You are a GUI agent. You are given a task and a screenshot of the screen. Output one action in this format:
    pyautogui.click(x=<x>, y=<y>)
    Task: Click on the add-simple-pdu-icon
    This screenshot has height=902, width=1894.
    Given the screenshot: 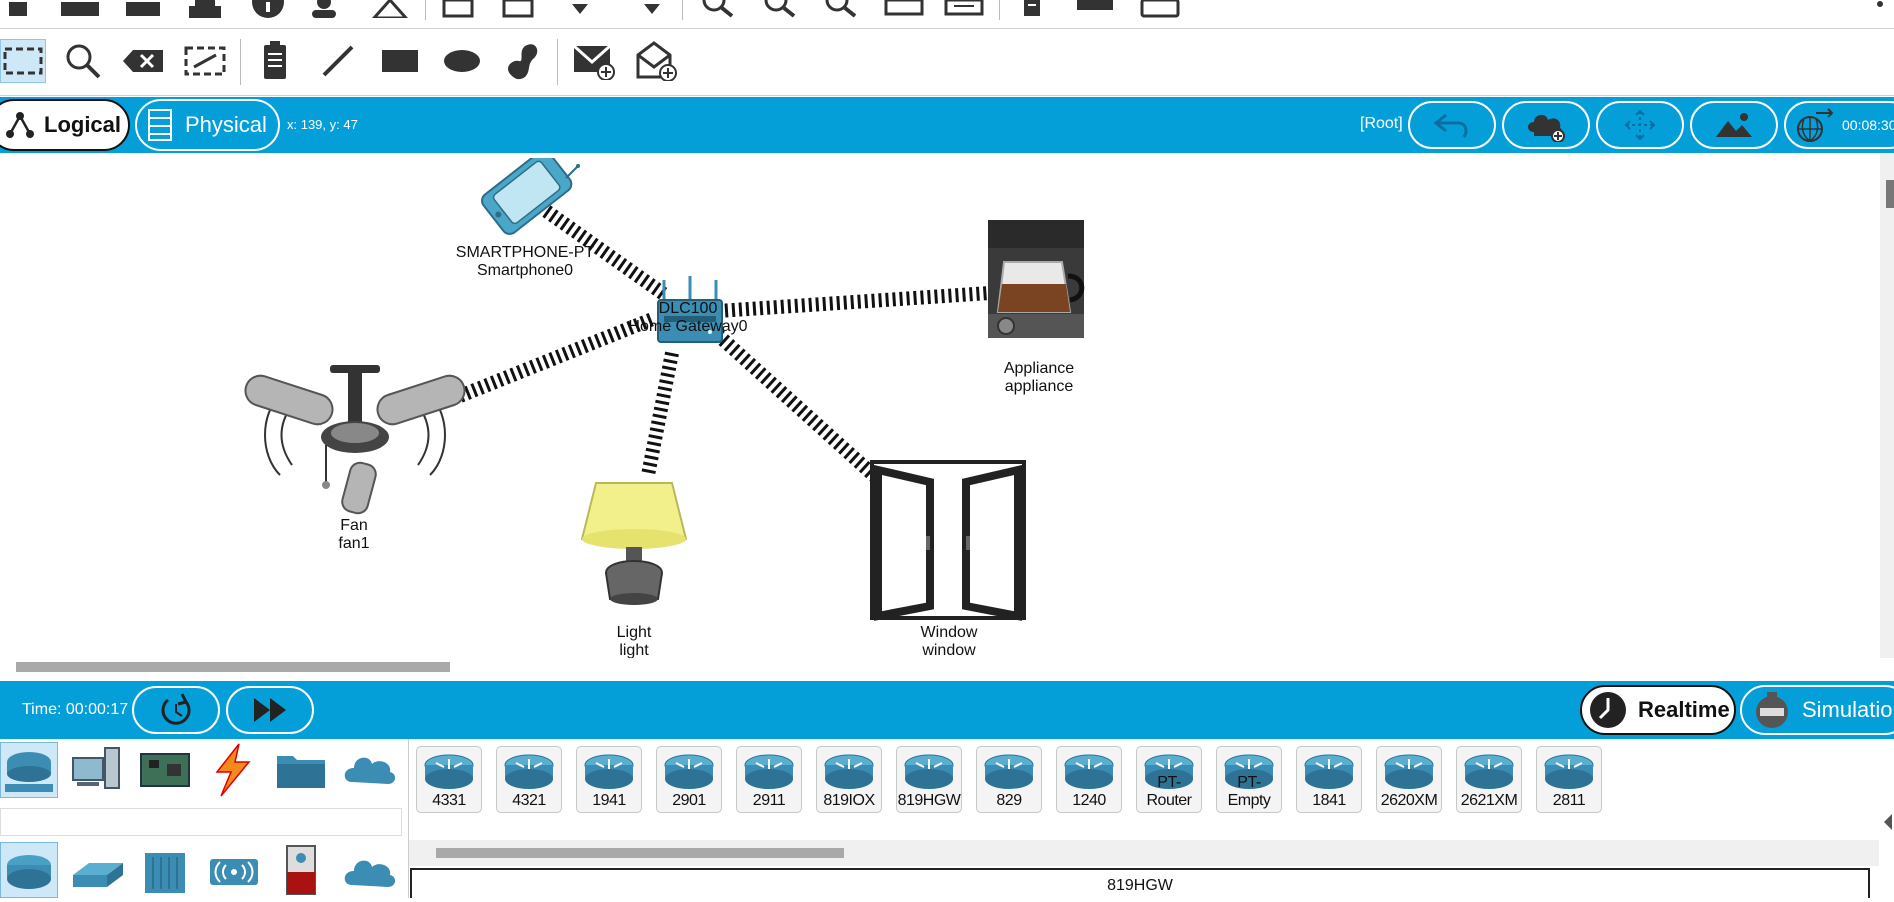 What is the action you would take?
    pyautogui.click(x=594, y=61)
    